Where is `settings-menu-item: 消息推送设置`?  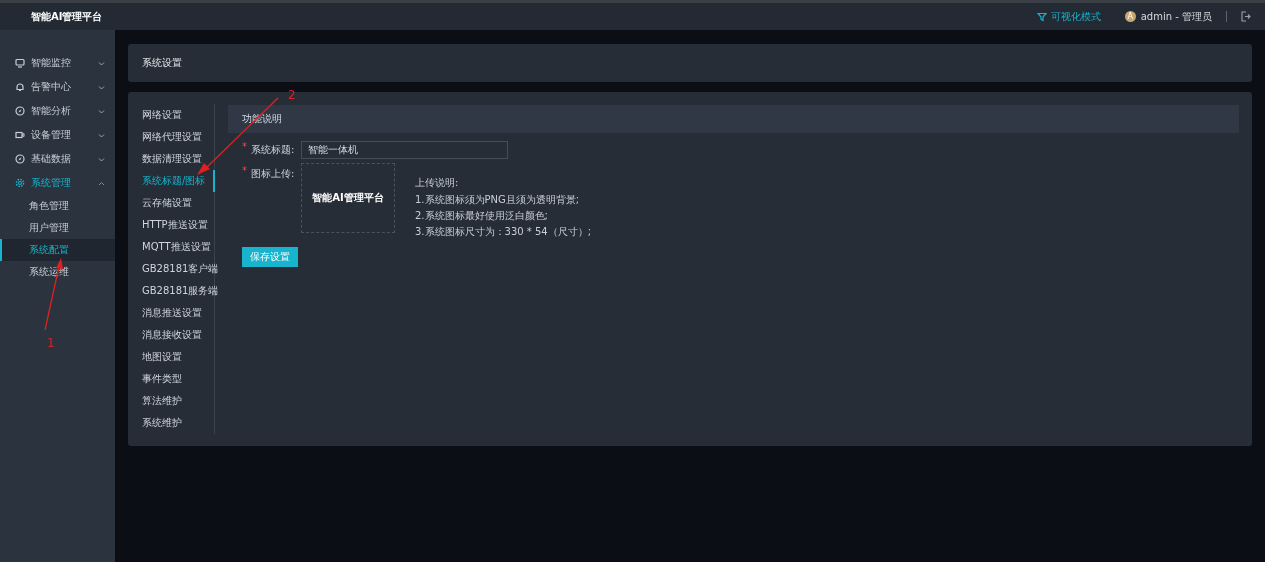 settings-menu-item: 消息推送设置 is located at coordinates (171, 313).